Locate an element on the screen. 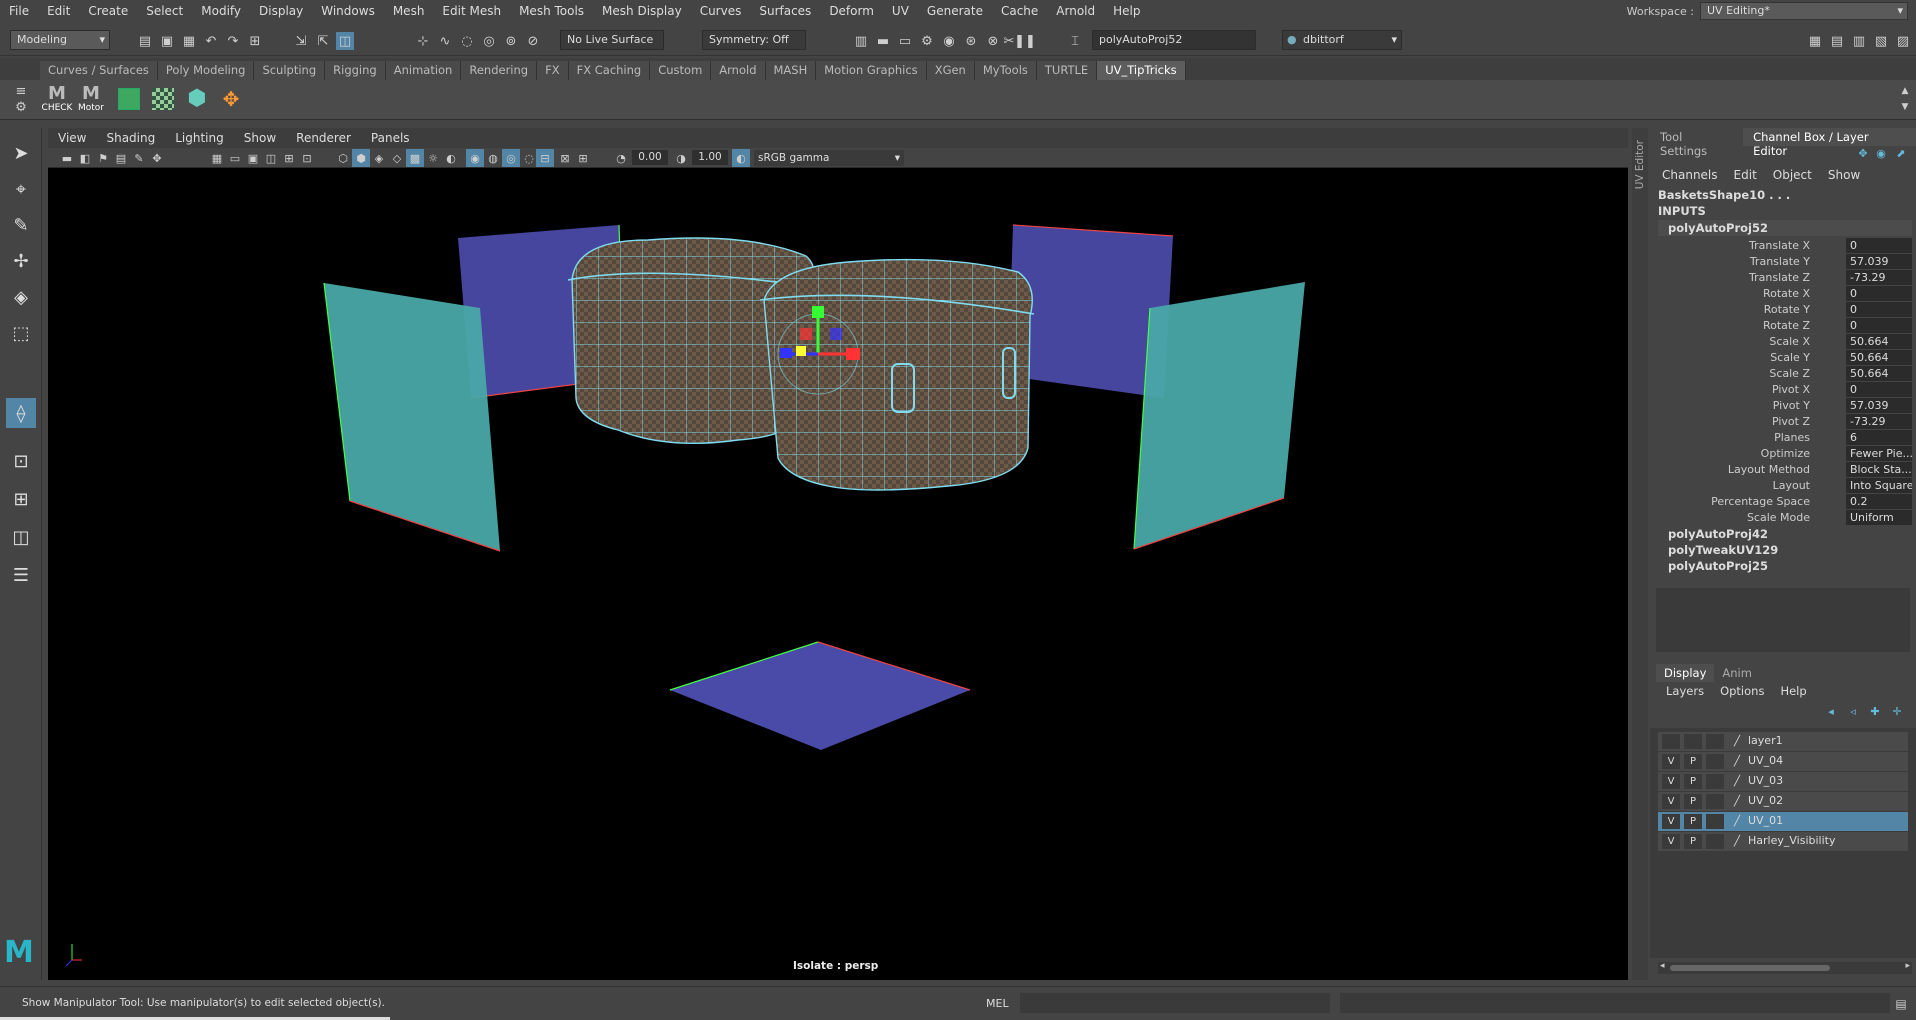  layer-name: UV_02 is located at coordinates (1765, 800).